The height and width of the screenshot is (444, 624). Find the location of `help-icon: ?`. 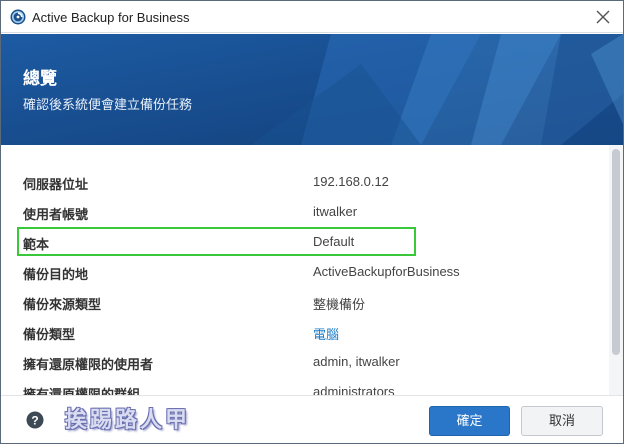

help-icon: ? is located at coordinates (35, 420).